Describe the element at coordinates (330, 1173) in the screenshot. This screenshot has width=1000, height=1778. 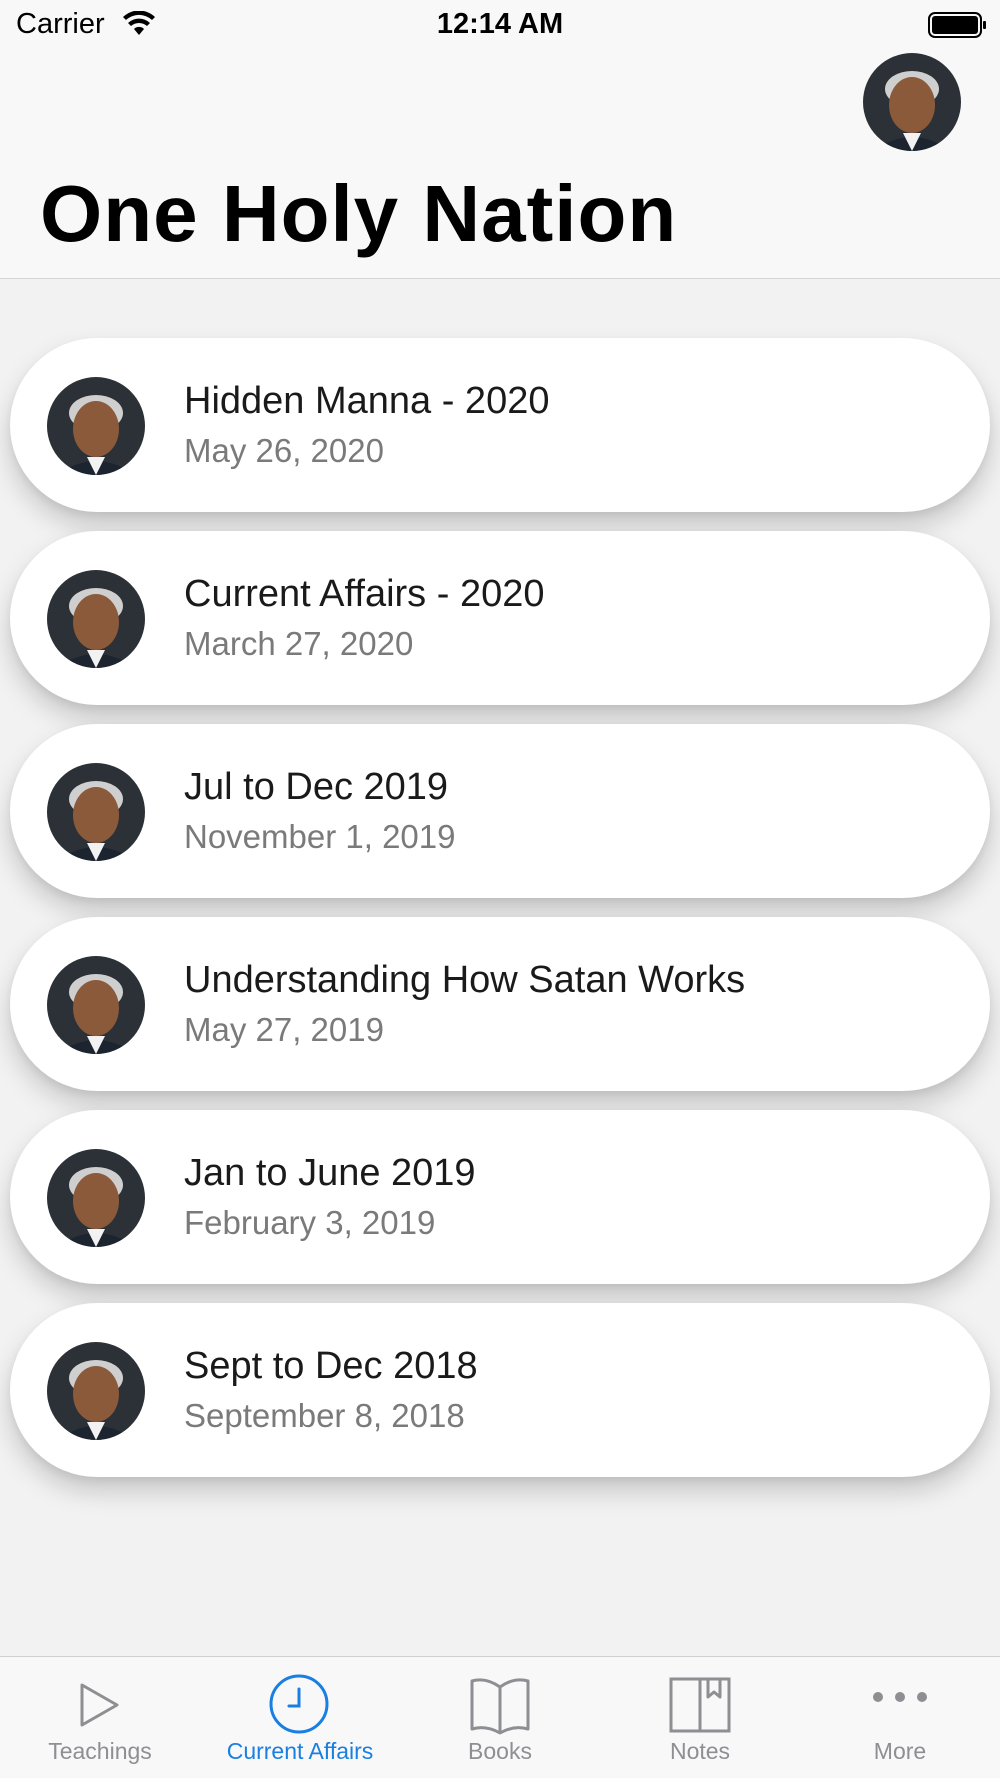
I see `item-title: Jan to June 2019` at that location.